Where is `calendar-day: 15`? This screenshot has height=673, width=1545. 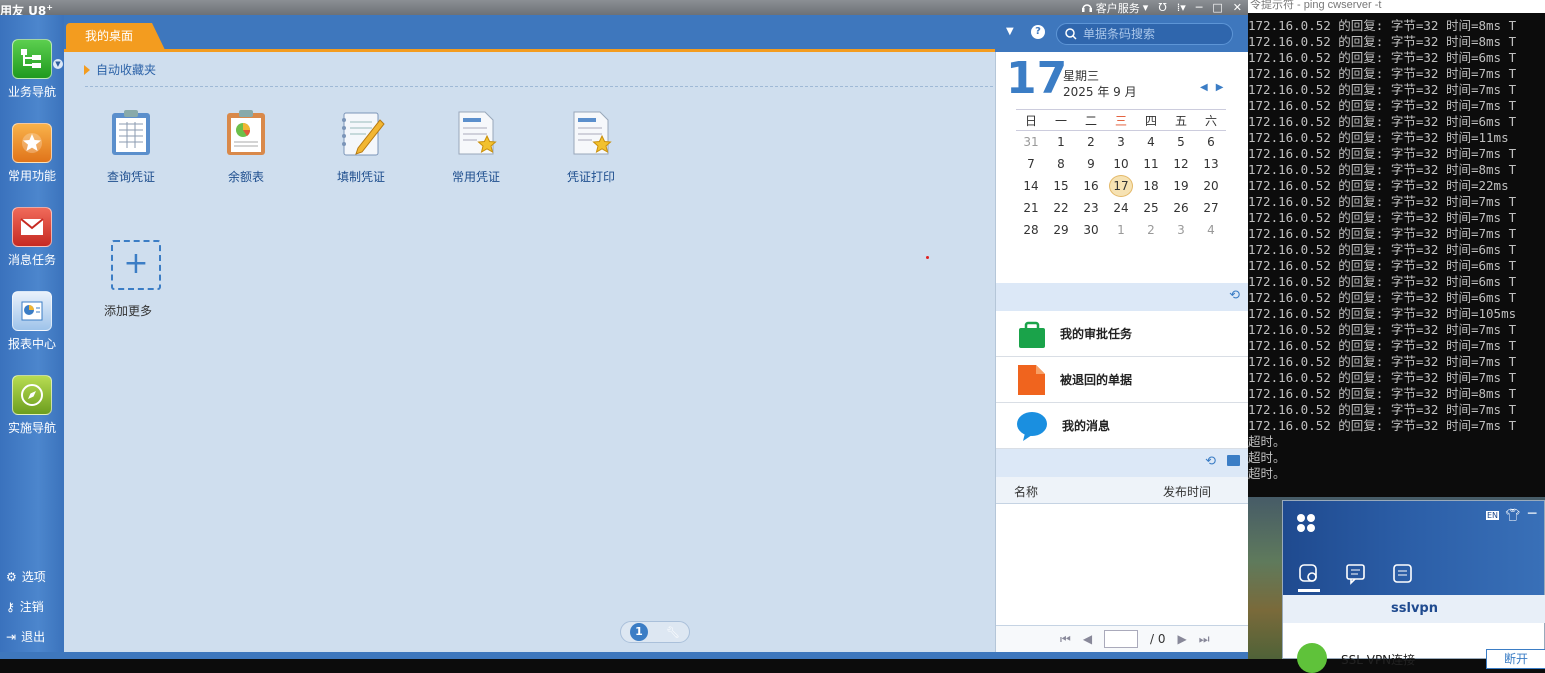 calendar-day: 15 is located at coordinates (1061, 186).